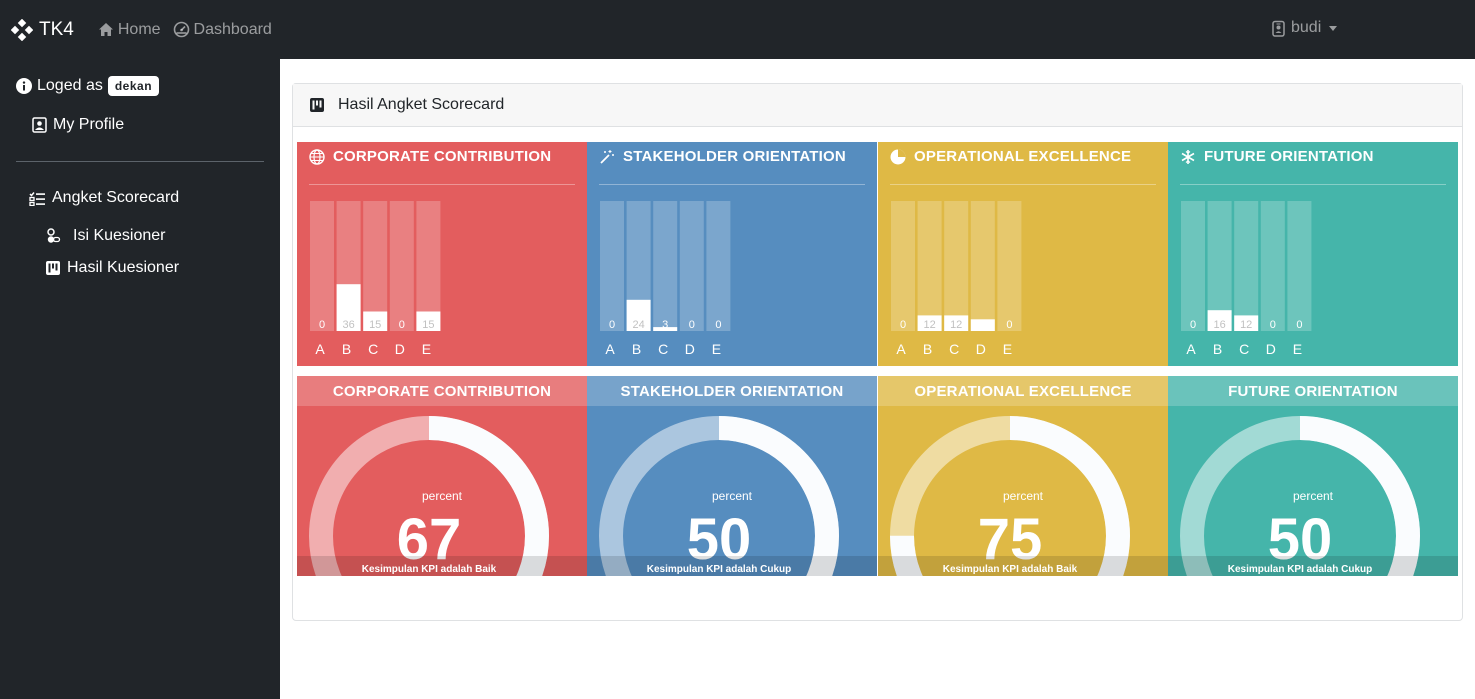  What do you see at coordinates (1313, 391) in the screenshot?
I see `gauge-title: FUTURE ORIENTATION` at bounding box center [1313, 391].